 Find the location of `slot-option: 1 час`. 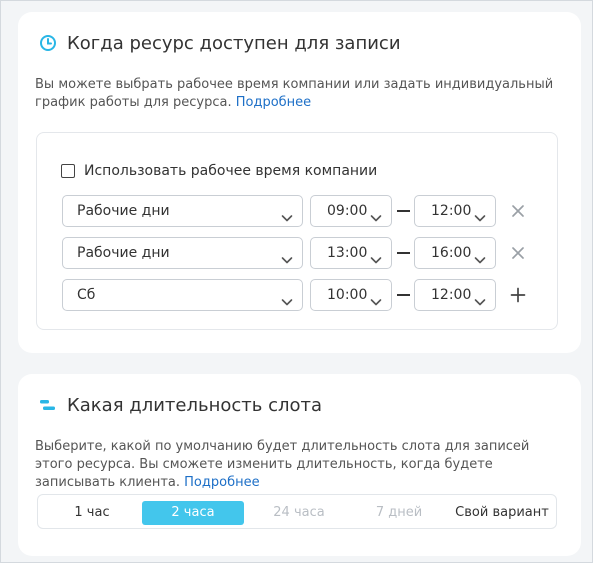

slot-option: 1 час is located at coordinates (92, 513).